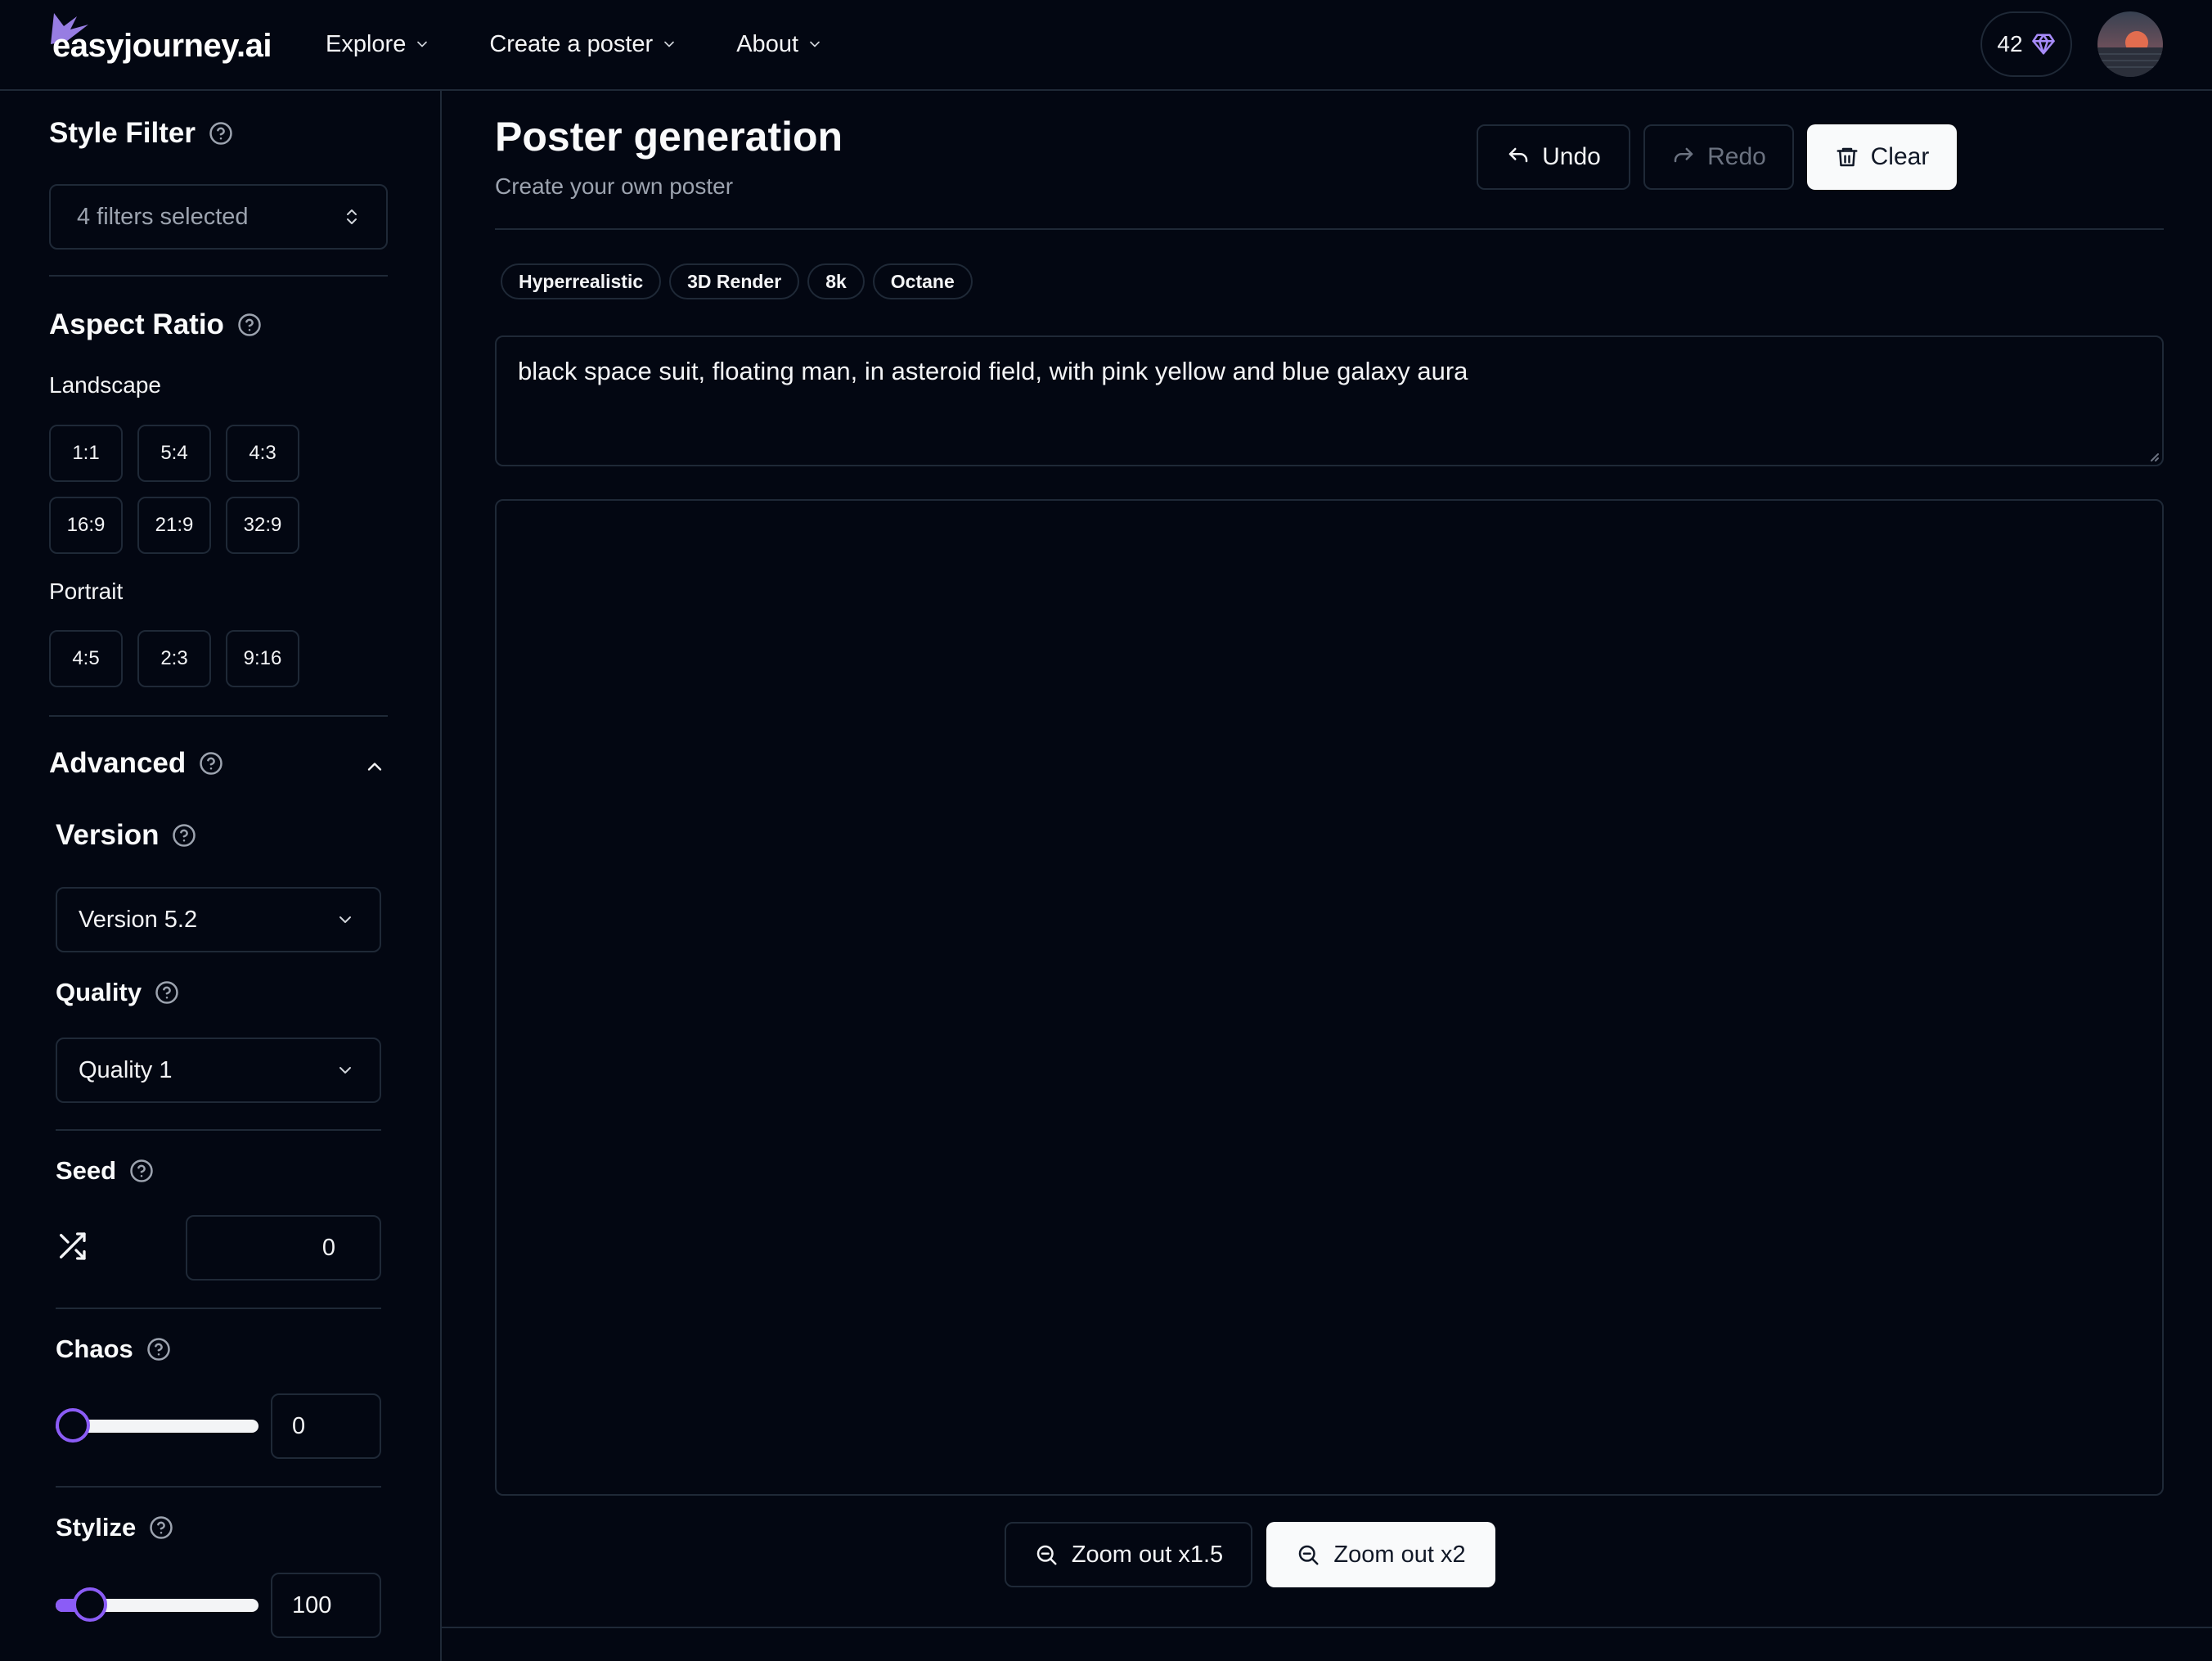  What do you see at coordinates (138, 919) in the screenshot?
I see `version-value: Version 5.2` at bounding box center [138, 919].